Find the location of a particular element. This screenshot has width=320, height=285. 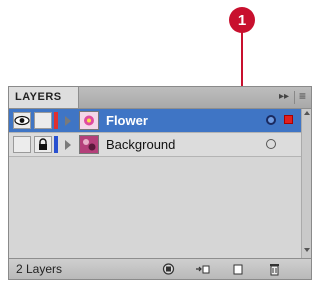

callout-badge: 1 is located at coordinates (242, 20).